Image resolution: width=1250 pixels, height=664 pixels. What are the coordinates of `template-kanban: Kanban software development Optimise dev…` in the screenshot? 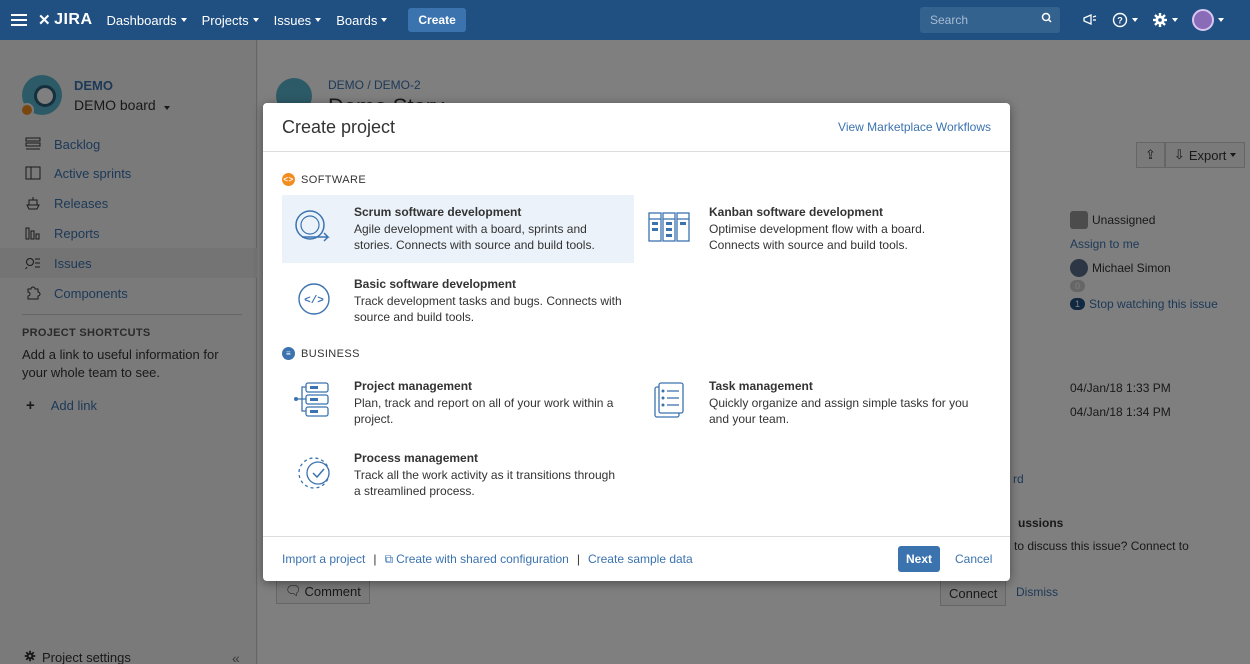 It's located at (813, 229).